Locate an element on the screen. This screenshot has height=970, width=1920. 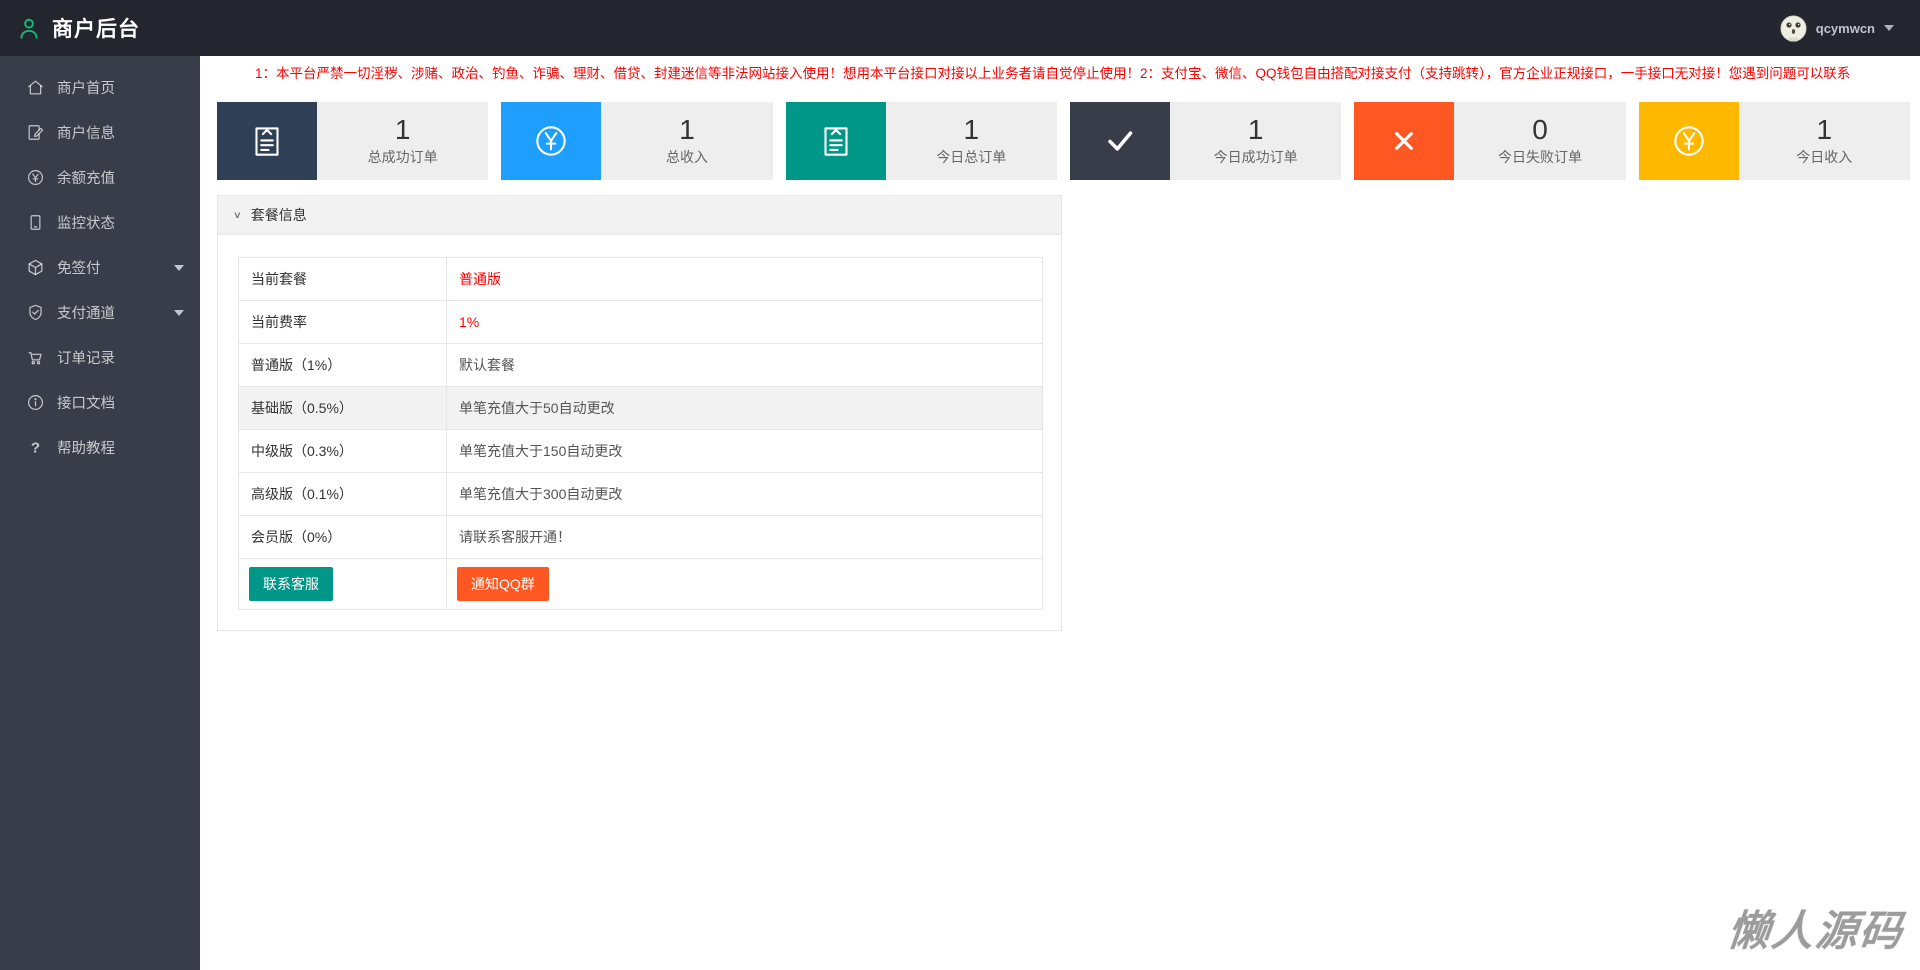
plan-name-cell: 基础版（0.5%） is located at coordinates (342, 408).